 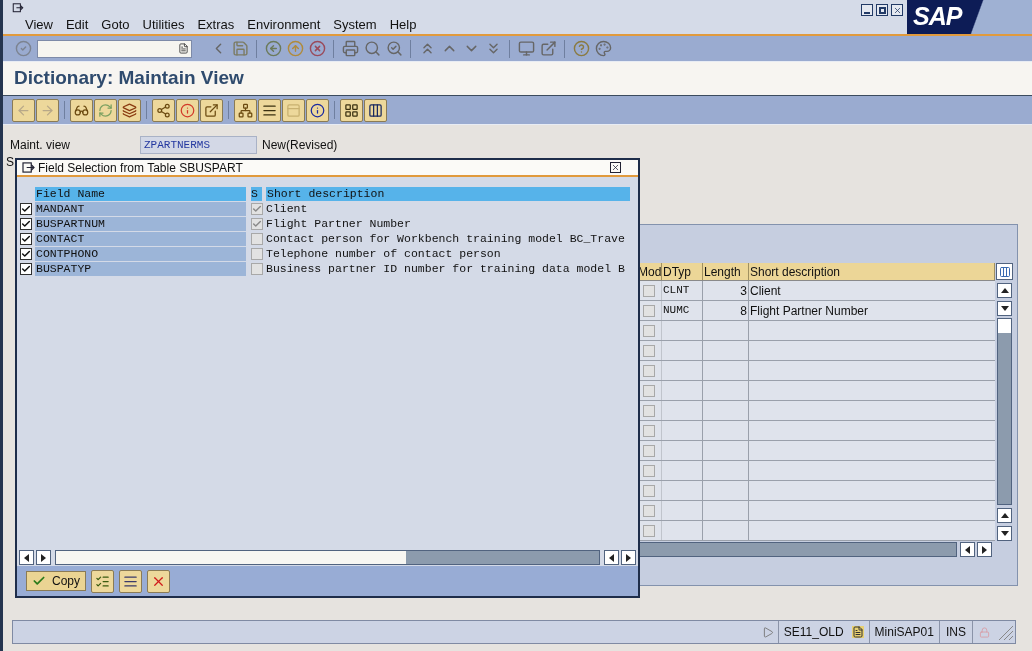 I want to click on dialog-title: Field Selection from Table SBUSPART, so click(x=141, y=168).